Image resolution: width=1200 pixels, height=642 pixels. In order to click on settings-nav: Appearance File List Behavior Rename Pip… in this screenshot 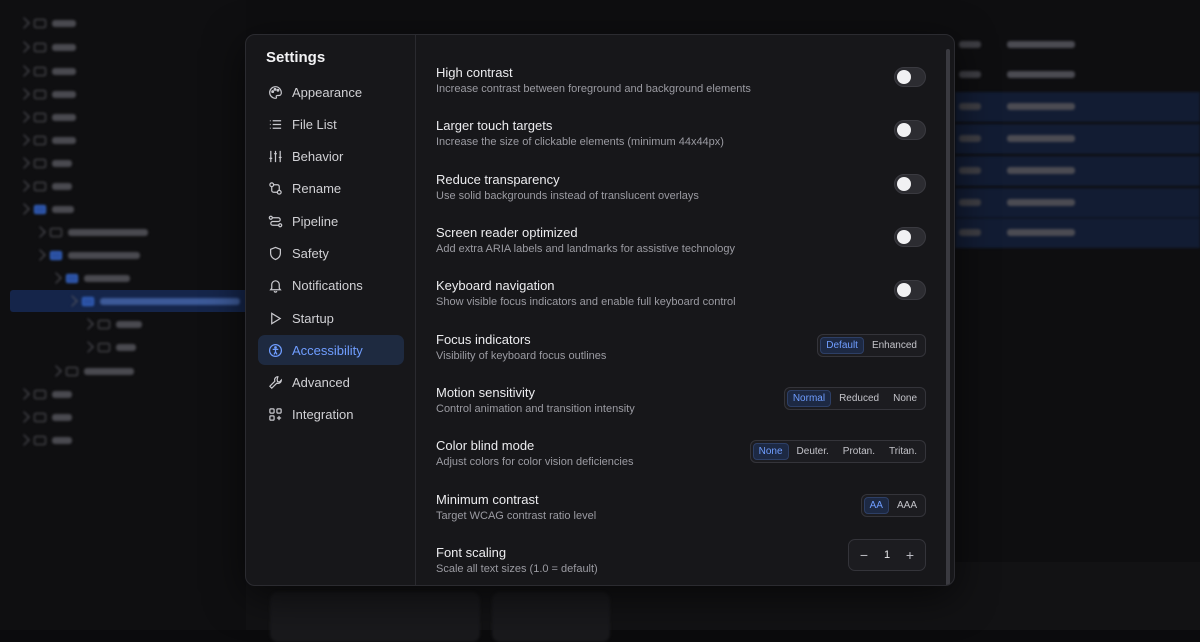, I will do `click(331, 254)`.